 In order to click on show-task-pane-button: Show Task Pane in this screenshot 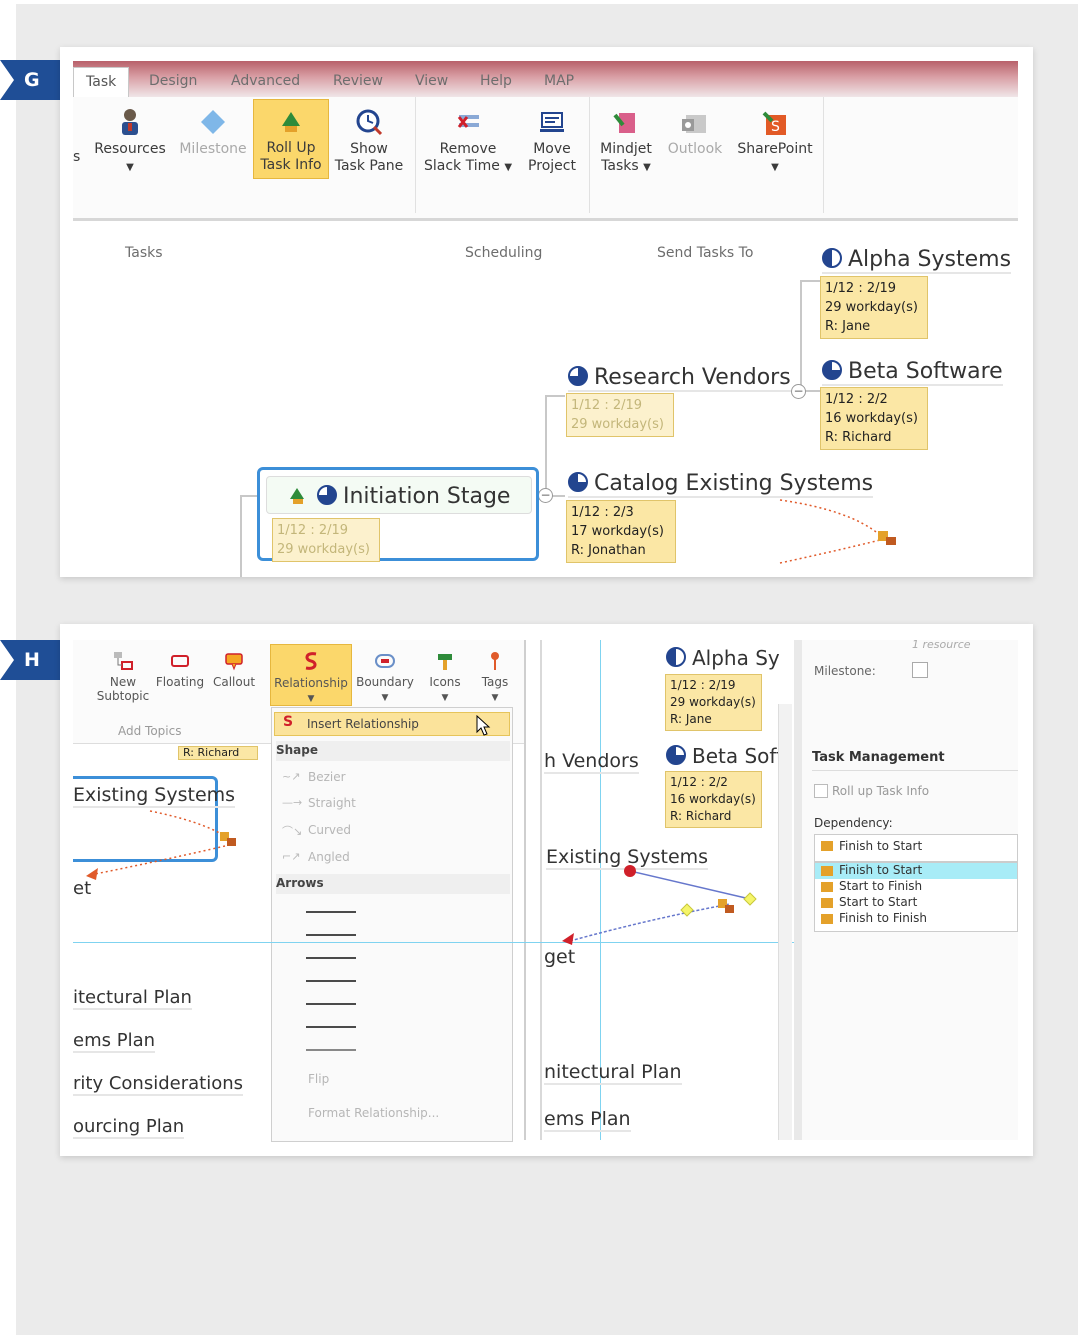, I will do `click(369, 141)`.